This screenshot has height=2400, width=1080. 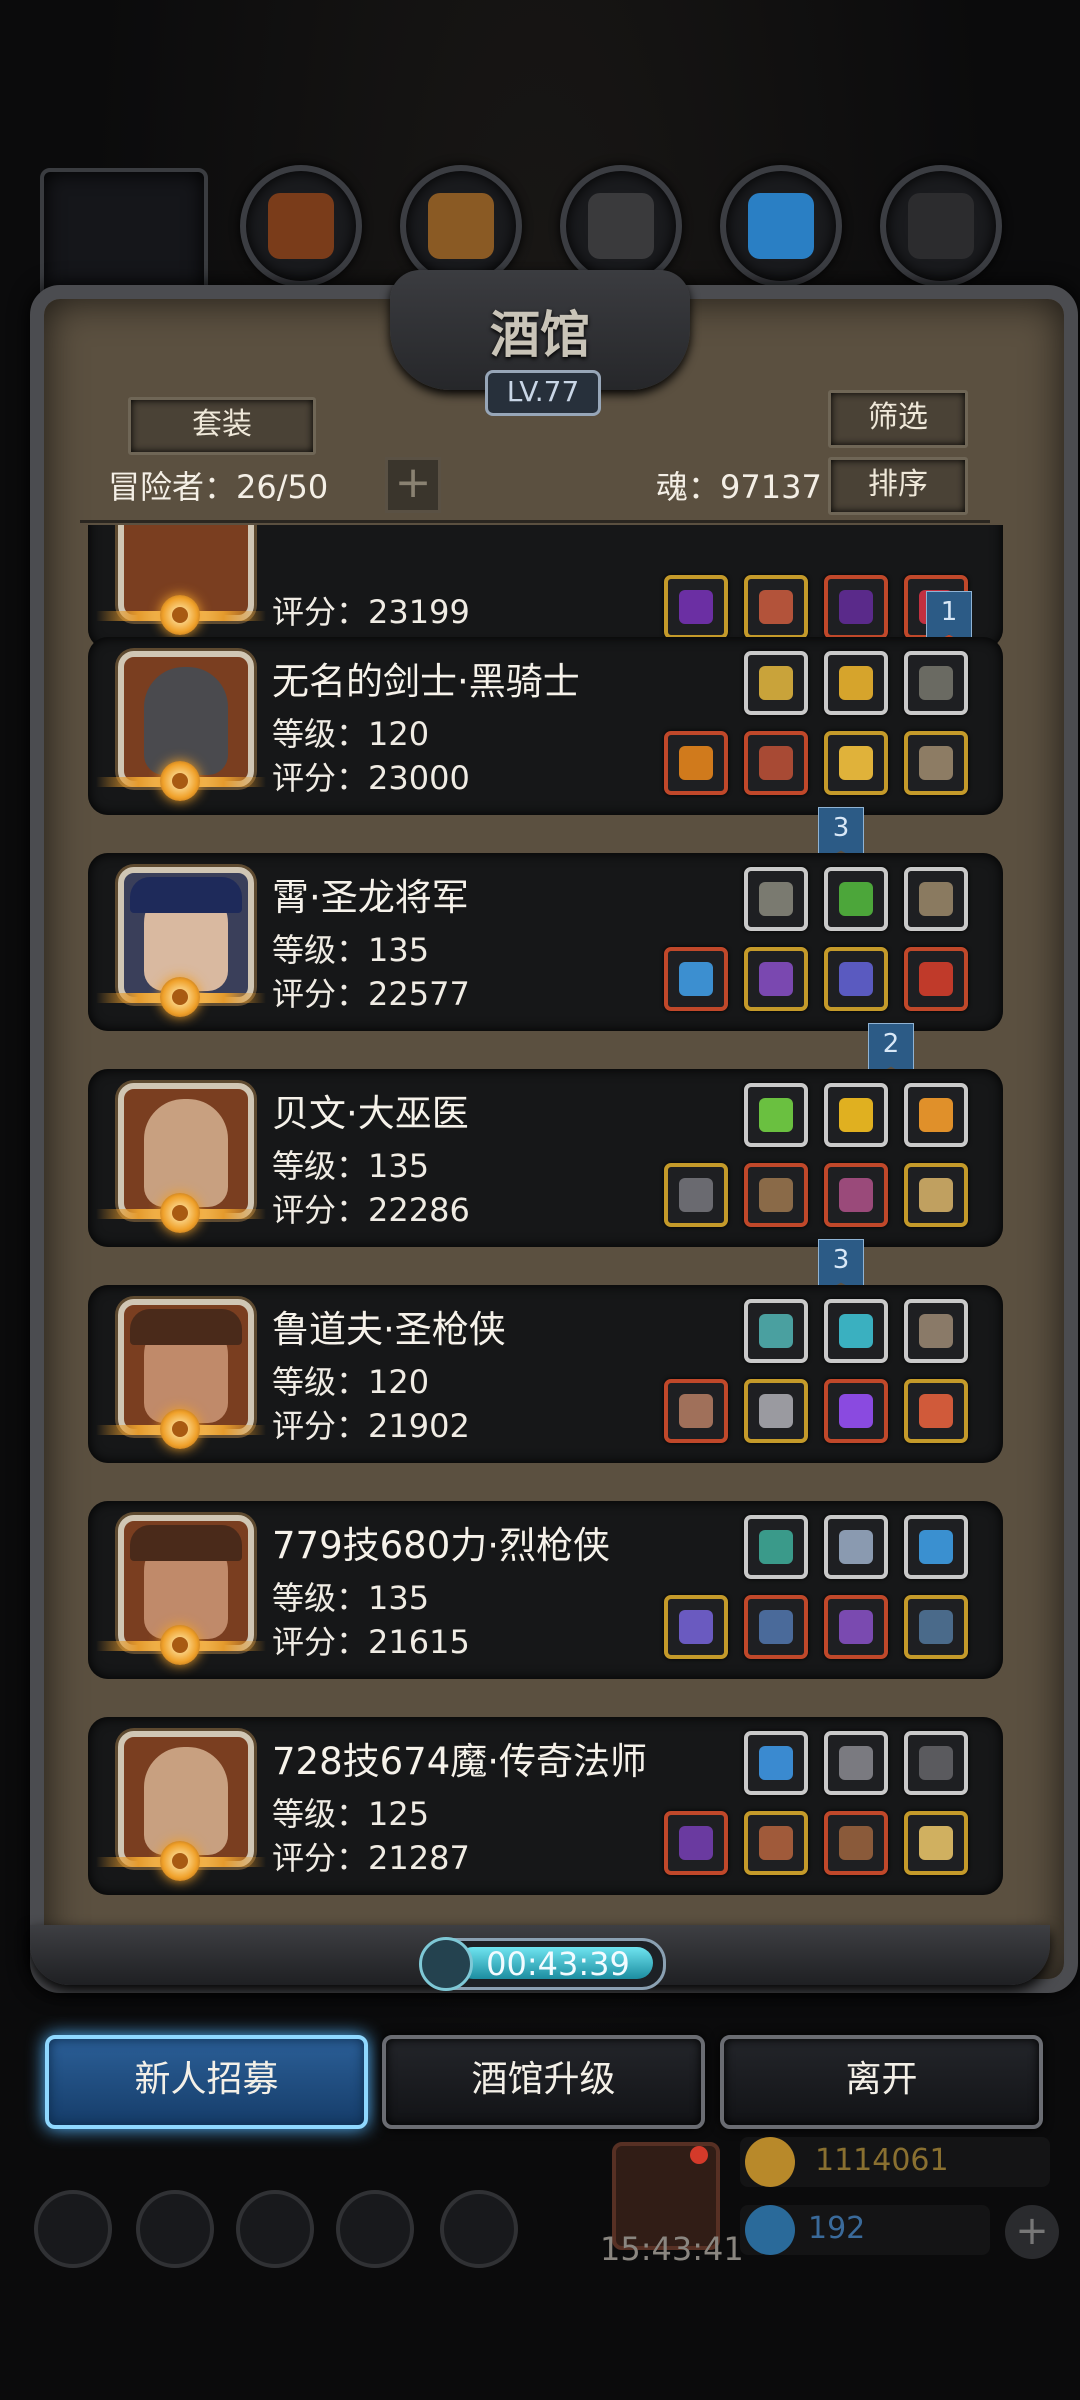 What do you see at coordinates (413, 485) in the screenshot?
I see `add-slot-button: +` at bounding box center [413, 485].